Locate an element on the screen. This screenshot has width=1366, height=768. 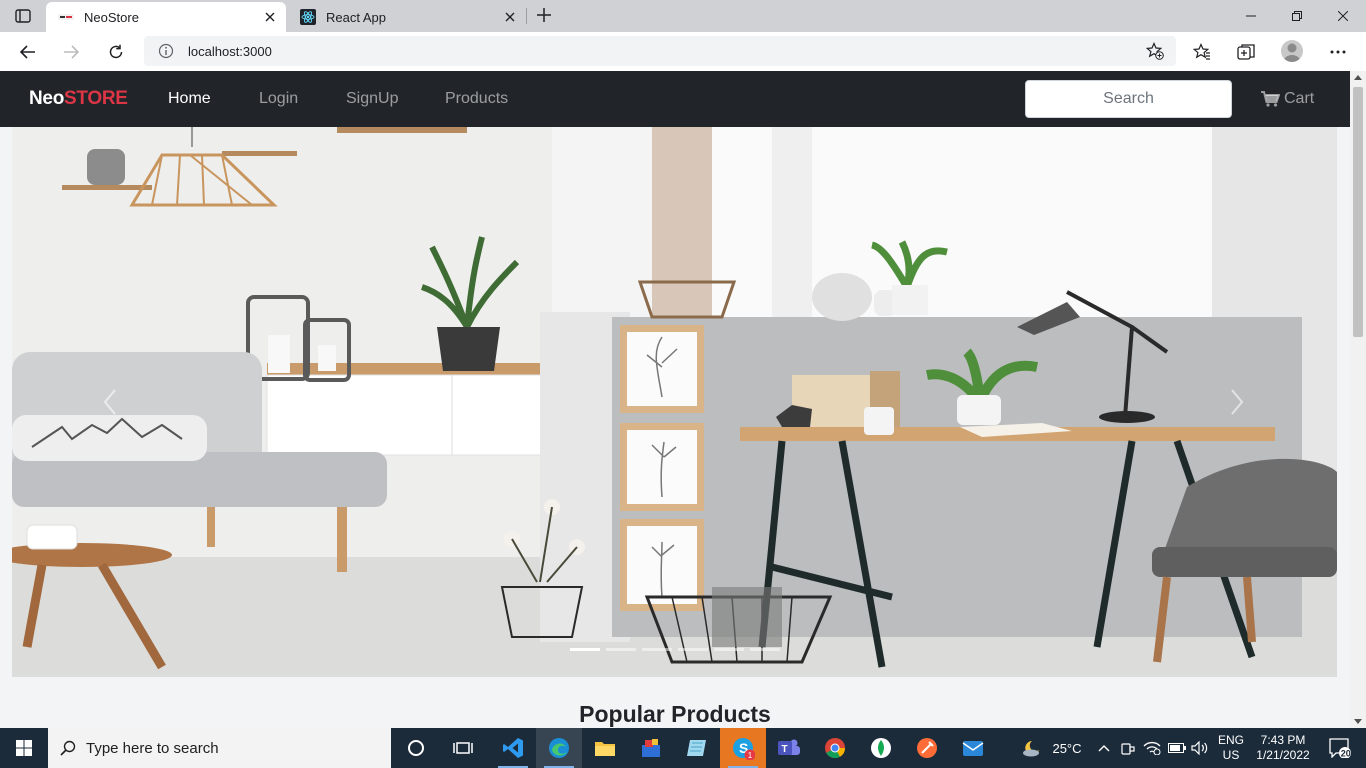
clock-date: 1/21/2022 is located at coordinates (1283, 755).